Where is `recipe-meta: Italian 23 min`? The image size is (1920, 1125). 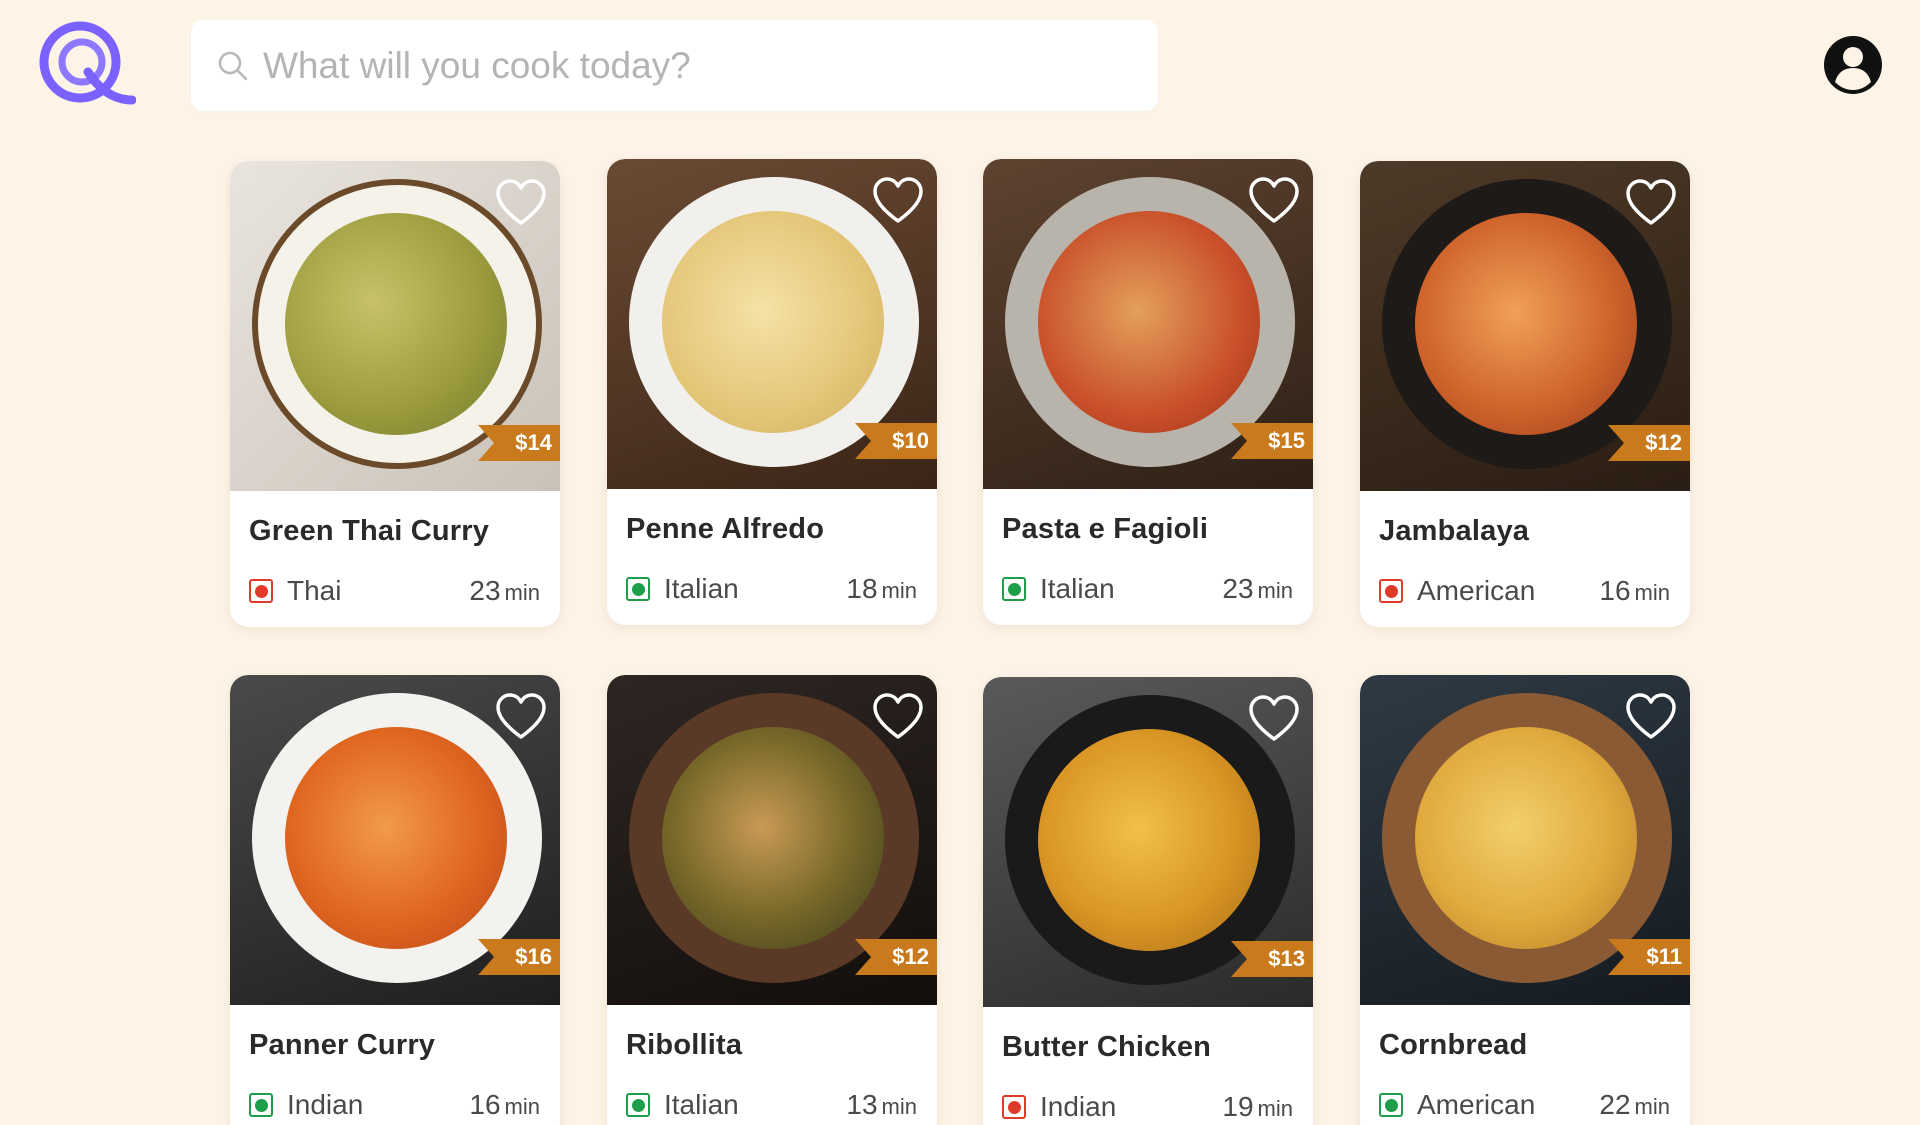
recipe-meta: Italian 23 min is located at coordinates (1147, 589).